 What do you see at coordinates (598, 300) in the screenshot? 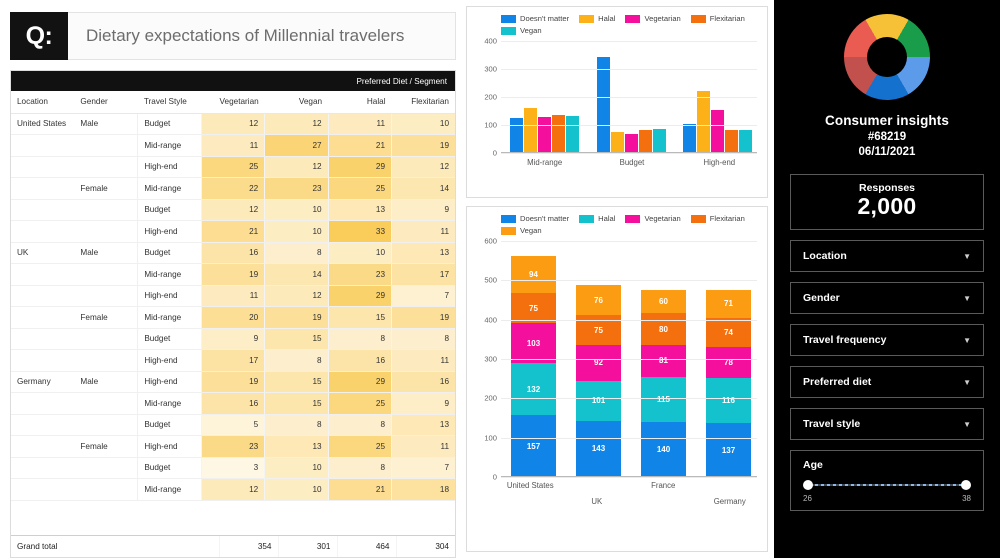
I see `stack-segment: 76` at bounding box center [598, 300].